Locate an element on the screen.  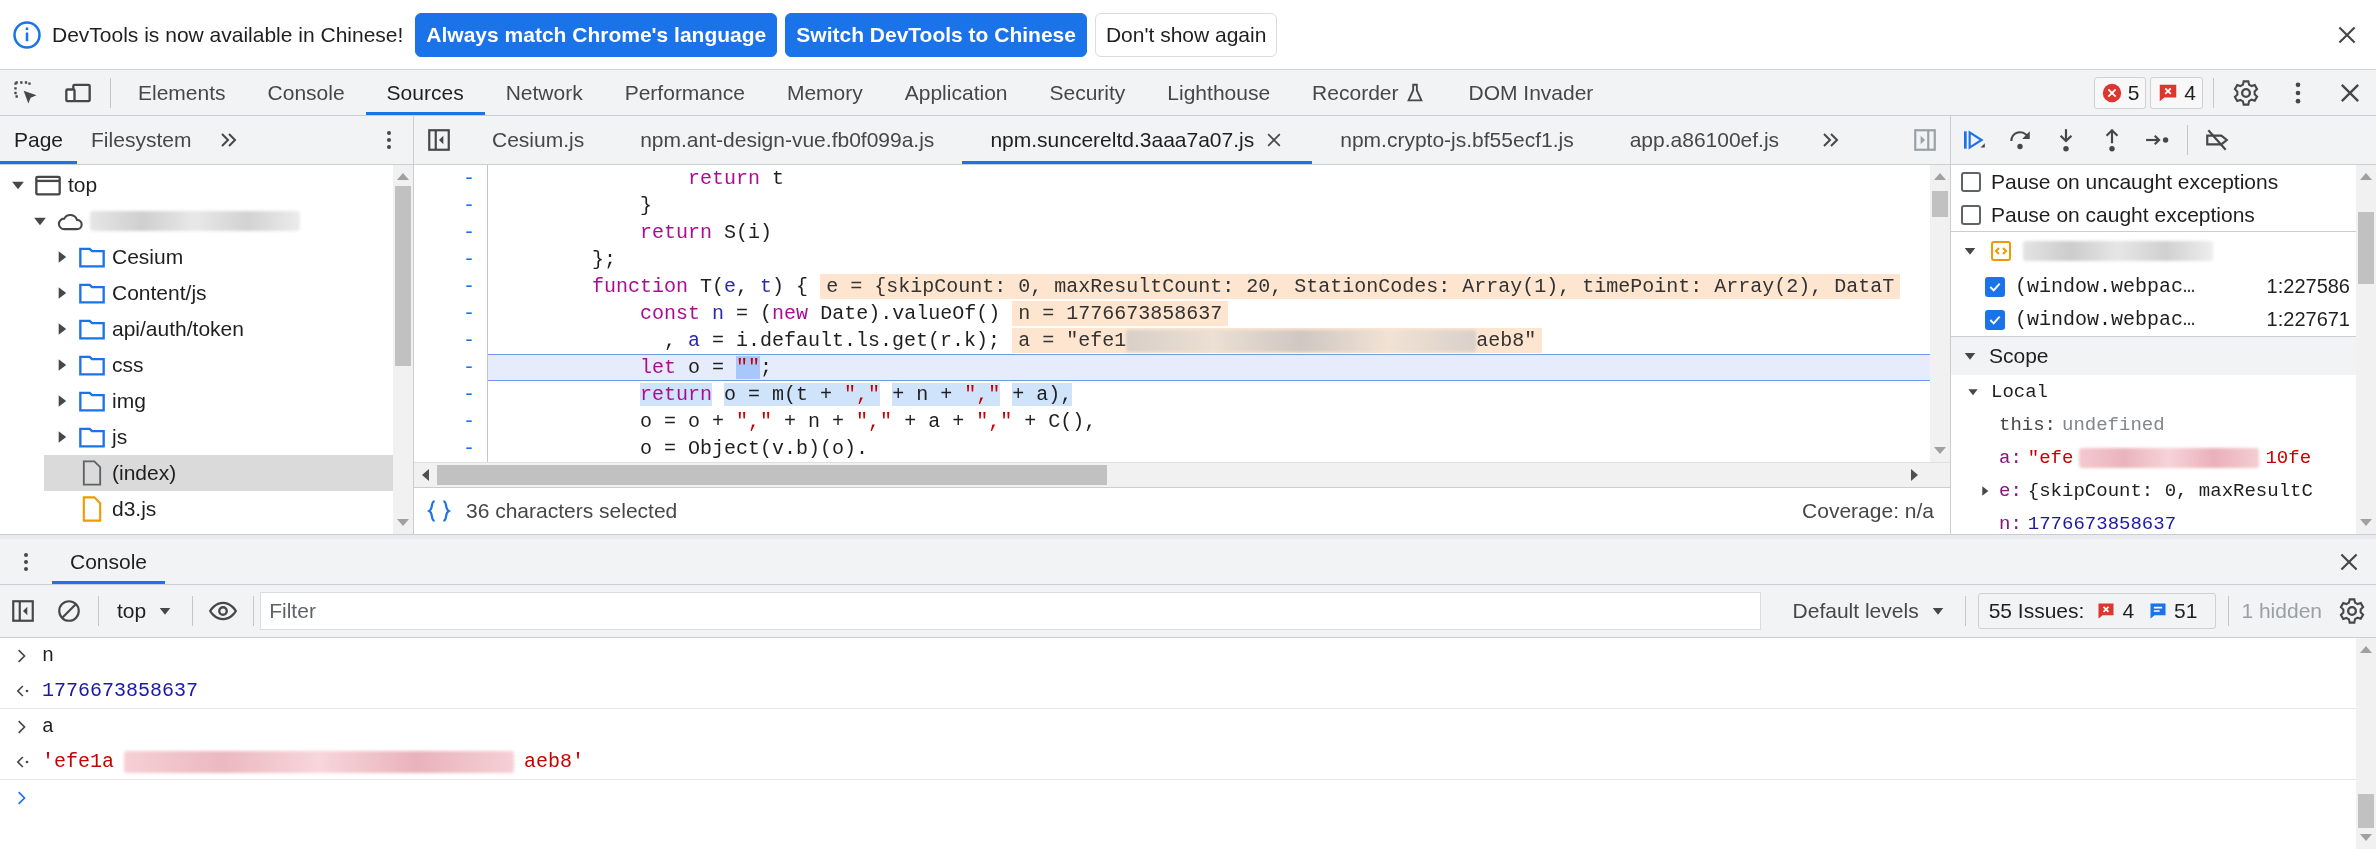
folder-name: Content/js is located at coordinates (159, 293).